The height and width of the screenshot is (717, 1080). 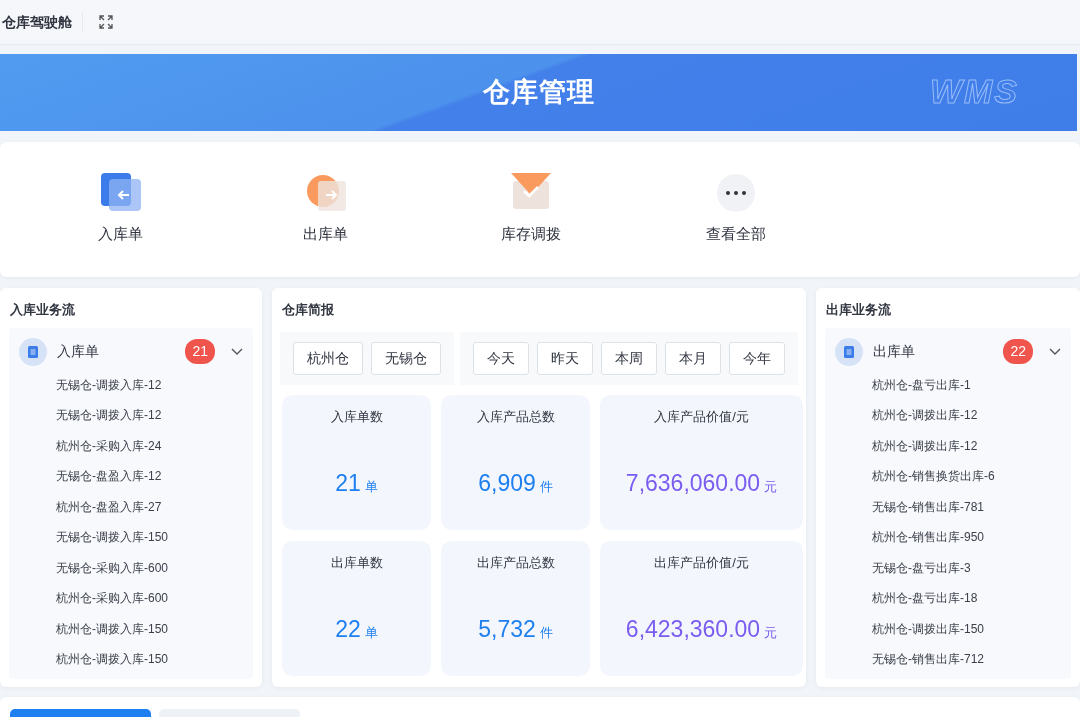 I want to click on panel-title: 出库业务流, so click(x=858, y=310).